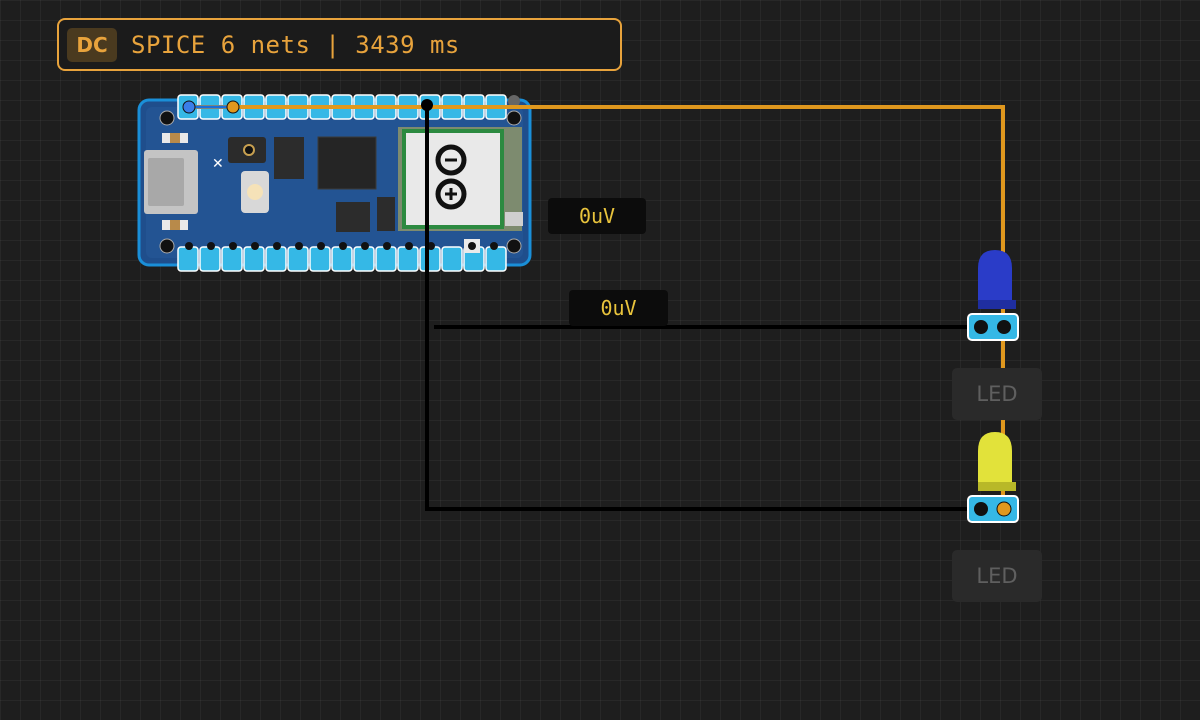 The image size is (1200, 720). What do you see at coordinates (92, 44) in the screenshot?
I see `mode-badge: DC` at bounding box center [92, 44].